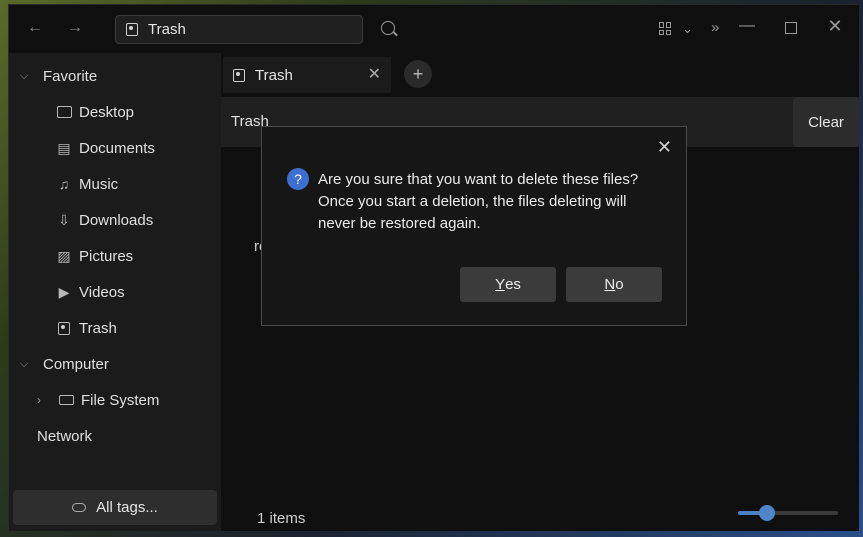  I want to click on sidebar-item-network: Network, so click(64, 436).